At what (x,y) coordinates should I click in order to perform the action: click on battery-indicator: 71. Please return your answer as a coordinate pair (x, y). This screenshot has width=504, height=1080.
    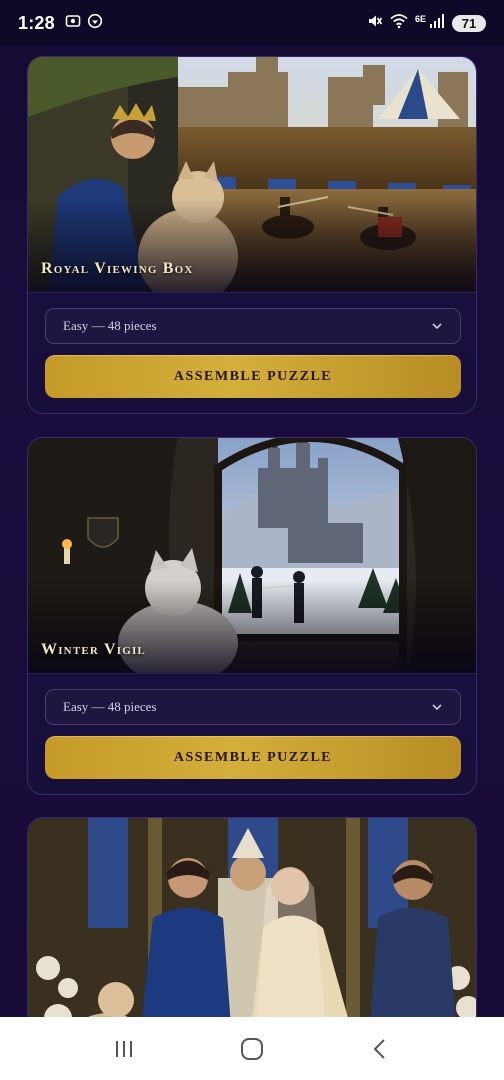
    Looking at the image, I should click on (469, 23).